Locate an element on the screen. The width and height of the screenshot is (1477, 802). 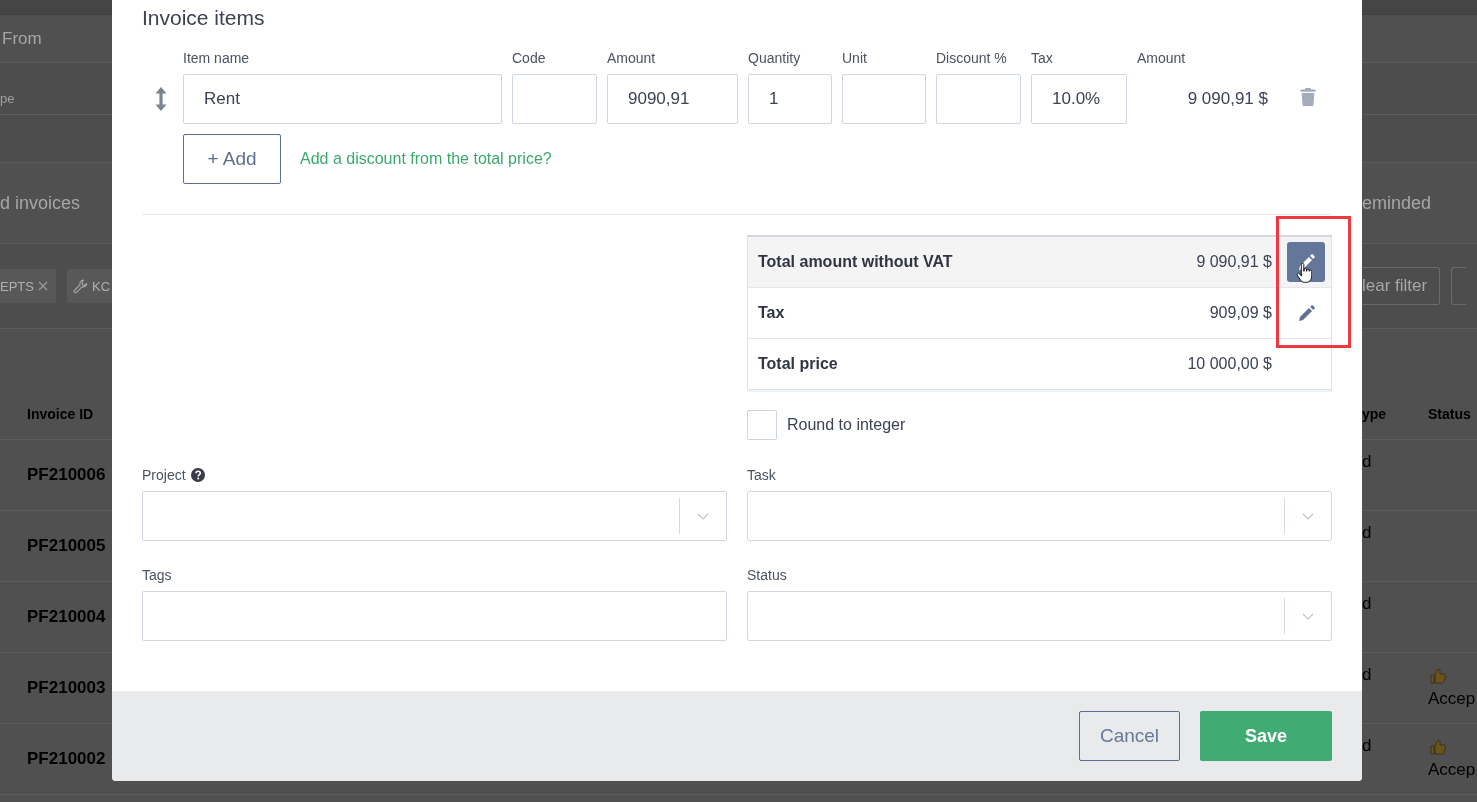
line-total: 9 090,91 $ is located at coordinates (1227, 99).